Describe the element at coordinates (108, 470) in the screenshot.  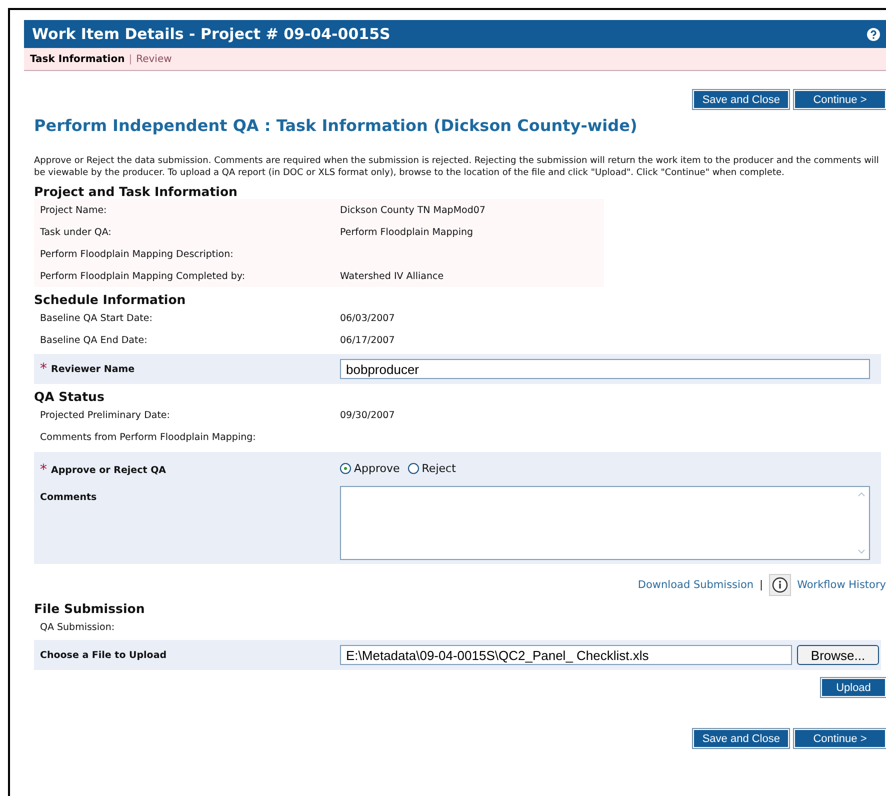
I see `field-label: Approve or Reject QA` at that location.